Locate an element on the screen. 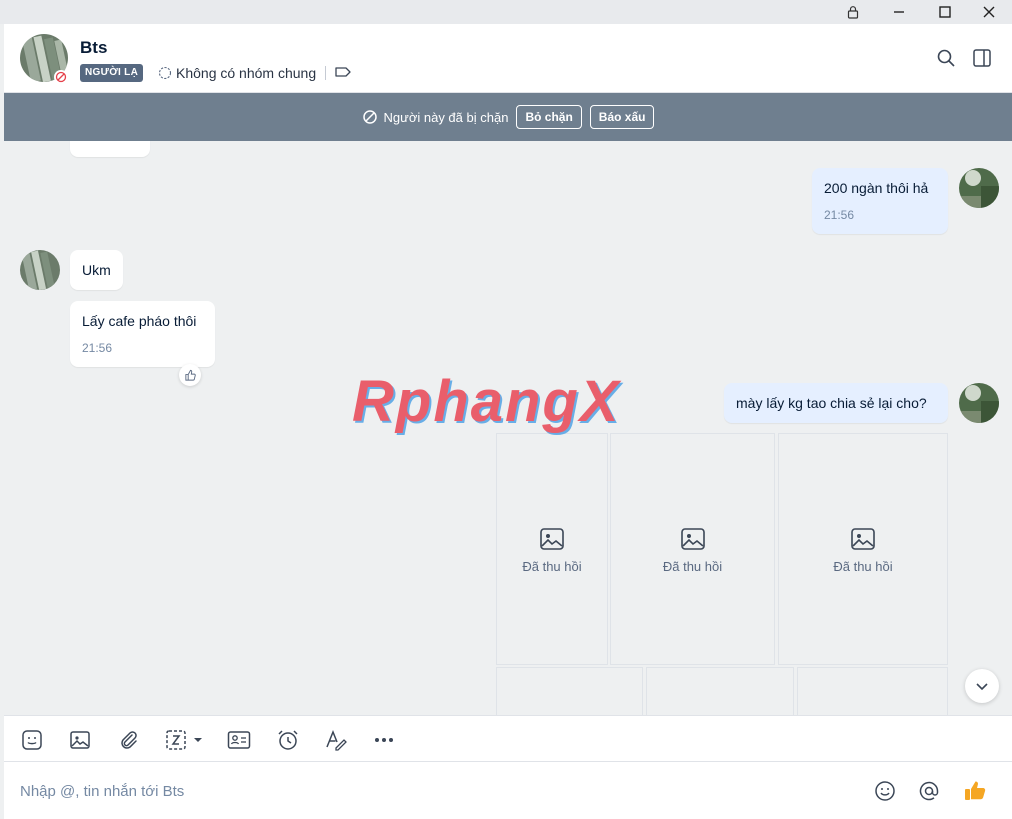 This screenshot has width=1012, height=819. thumbs-up-icon is located at coordinates (975, 791).